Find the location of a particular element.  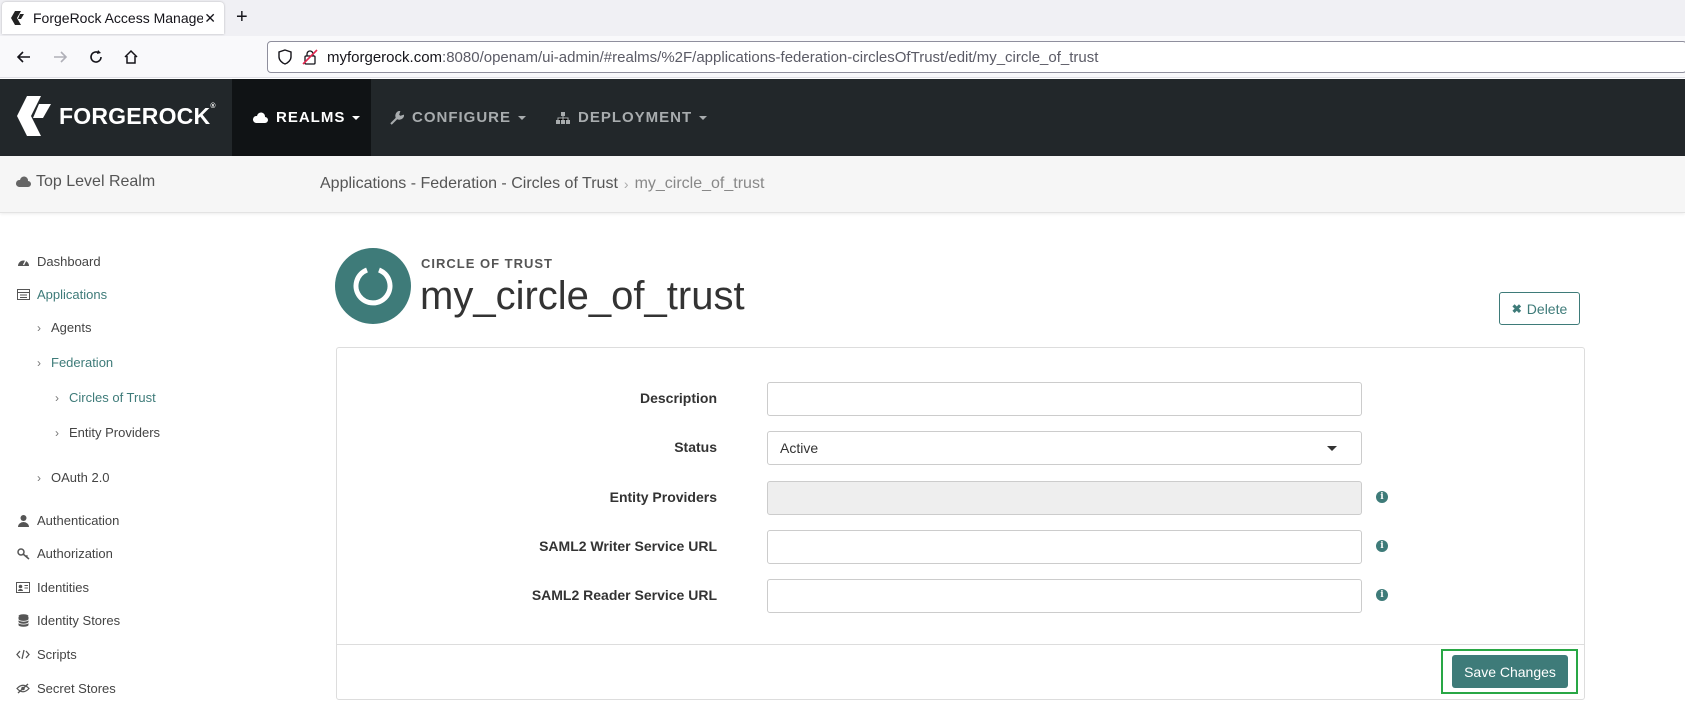

forgerock-logo-icon is located at coordinates (34, 116).